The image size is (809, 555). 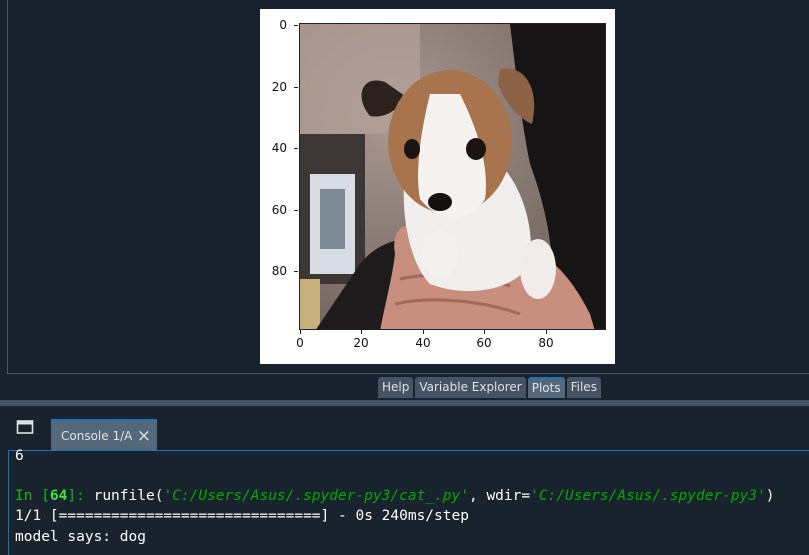 I want to click on command-func: runfile(, so click(x=128, y=496).